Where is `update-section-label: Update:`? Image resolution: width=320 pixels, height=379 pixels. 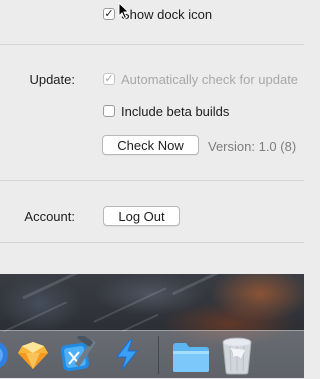
update-section-label: Update: is located at coordinates (52, 79).